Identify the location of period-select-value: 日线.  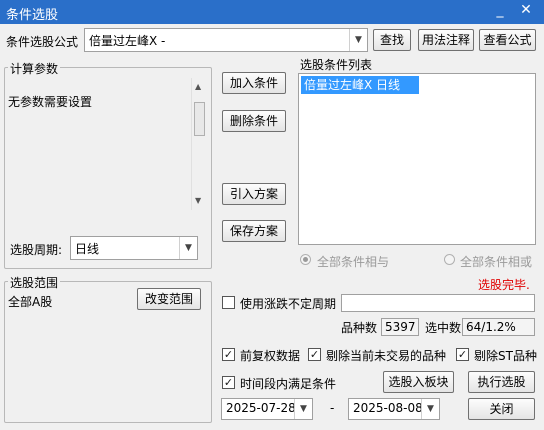
(87, 249).